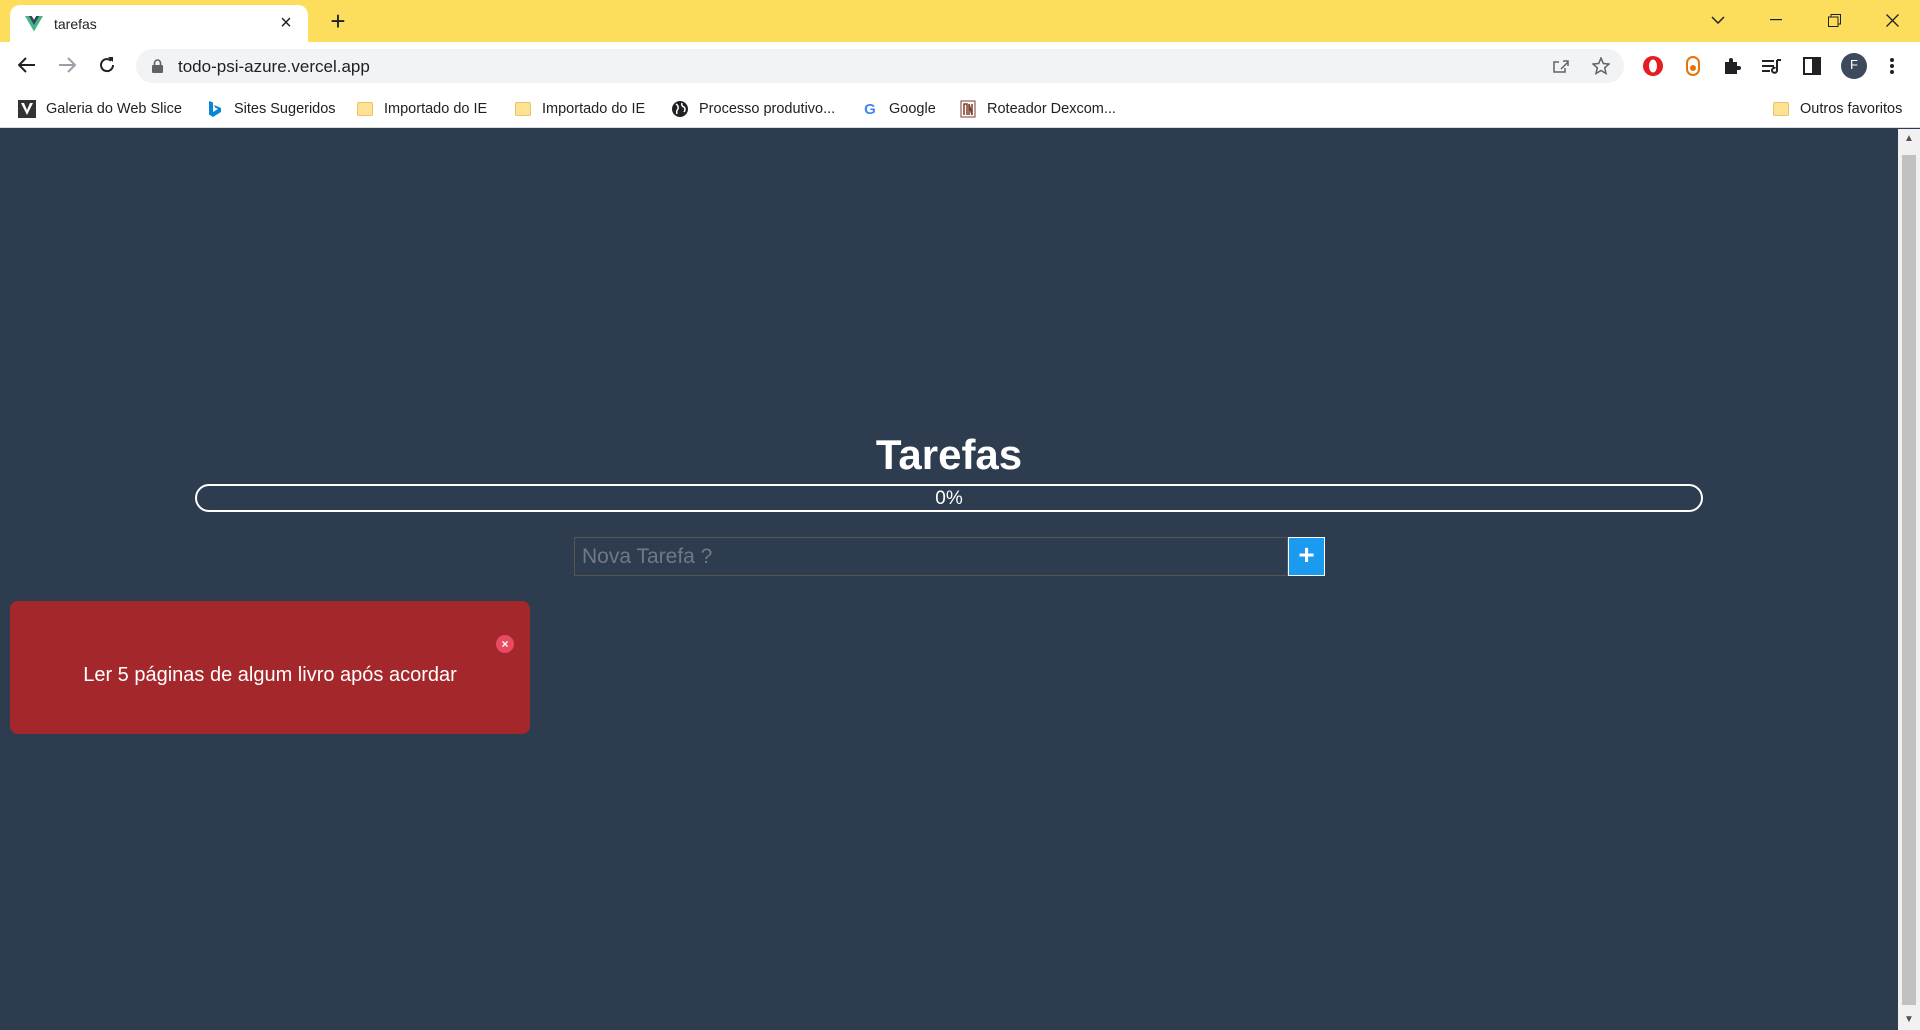 The height and width of the screenshot is (1030, 1920). Describe the element at coordinates (1909, 139) in the screenshot. I see `scroll-up-icon: ▲` at that location.